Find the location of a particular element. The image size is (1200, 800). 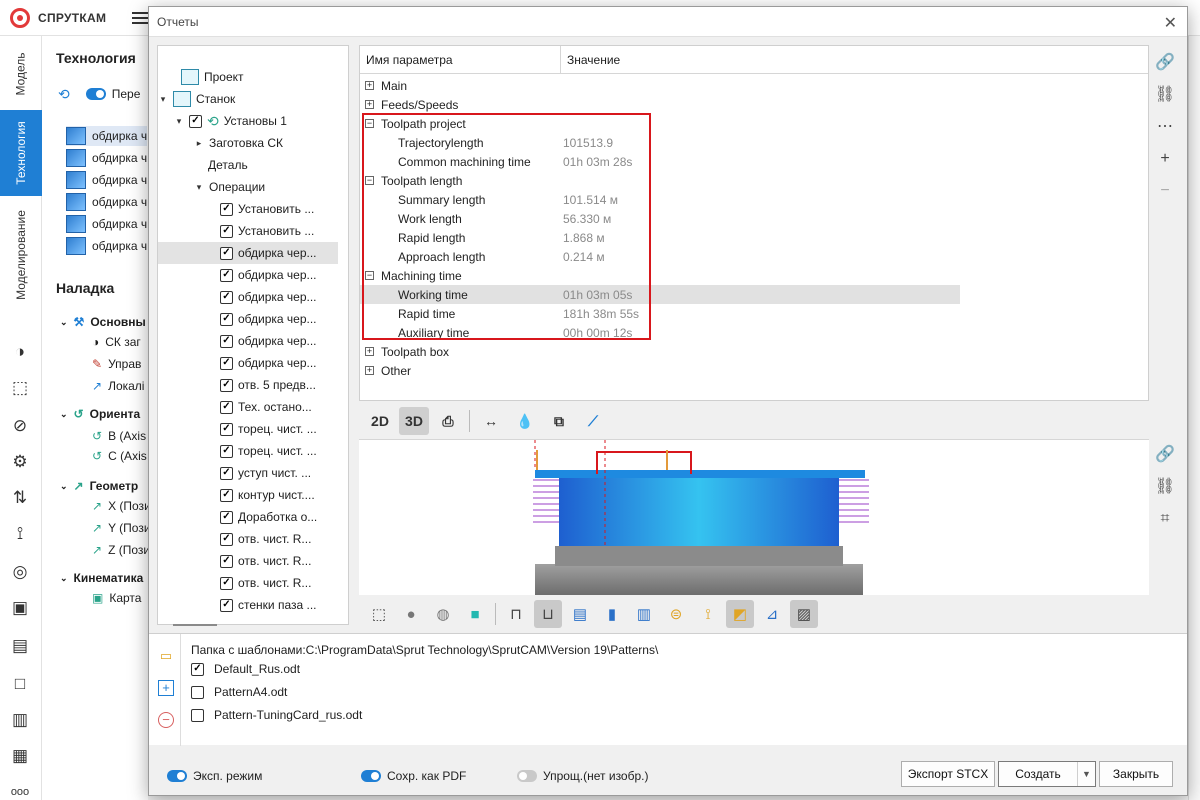

setup-item: ↺ B (Axis is located at coordinates (119, 436).